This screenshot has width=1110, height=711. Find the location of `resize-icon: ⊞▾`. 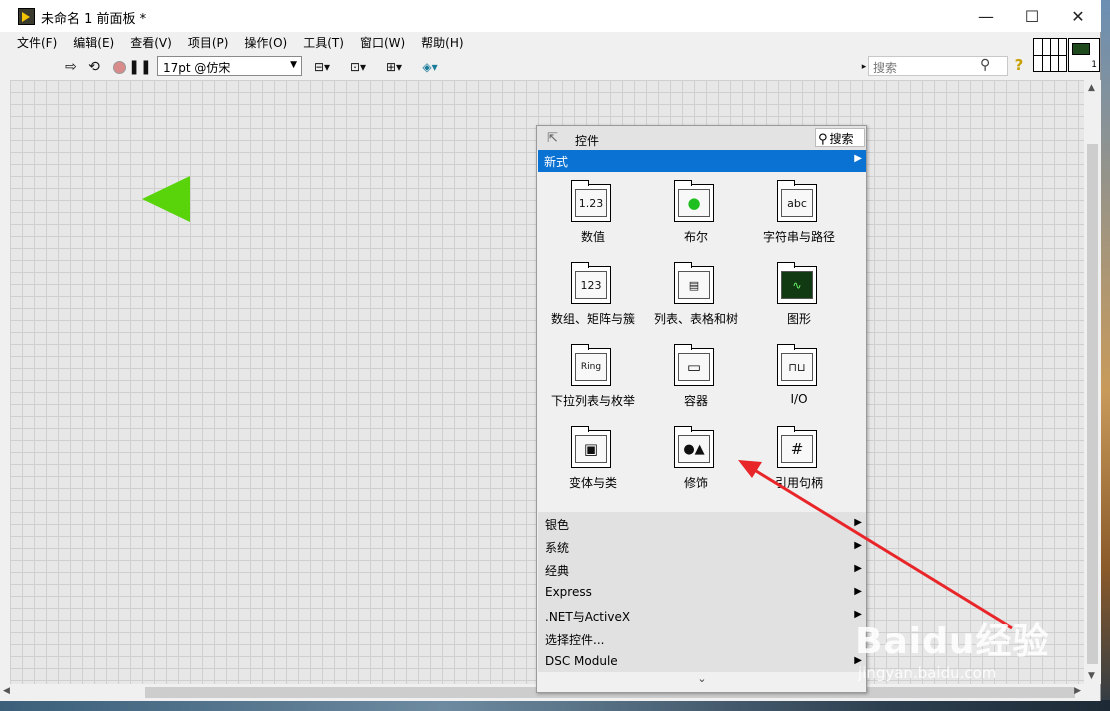

resize-icon: ⊞▾ is located at coordinates (394, 67).